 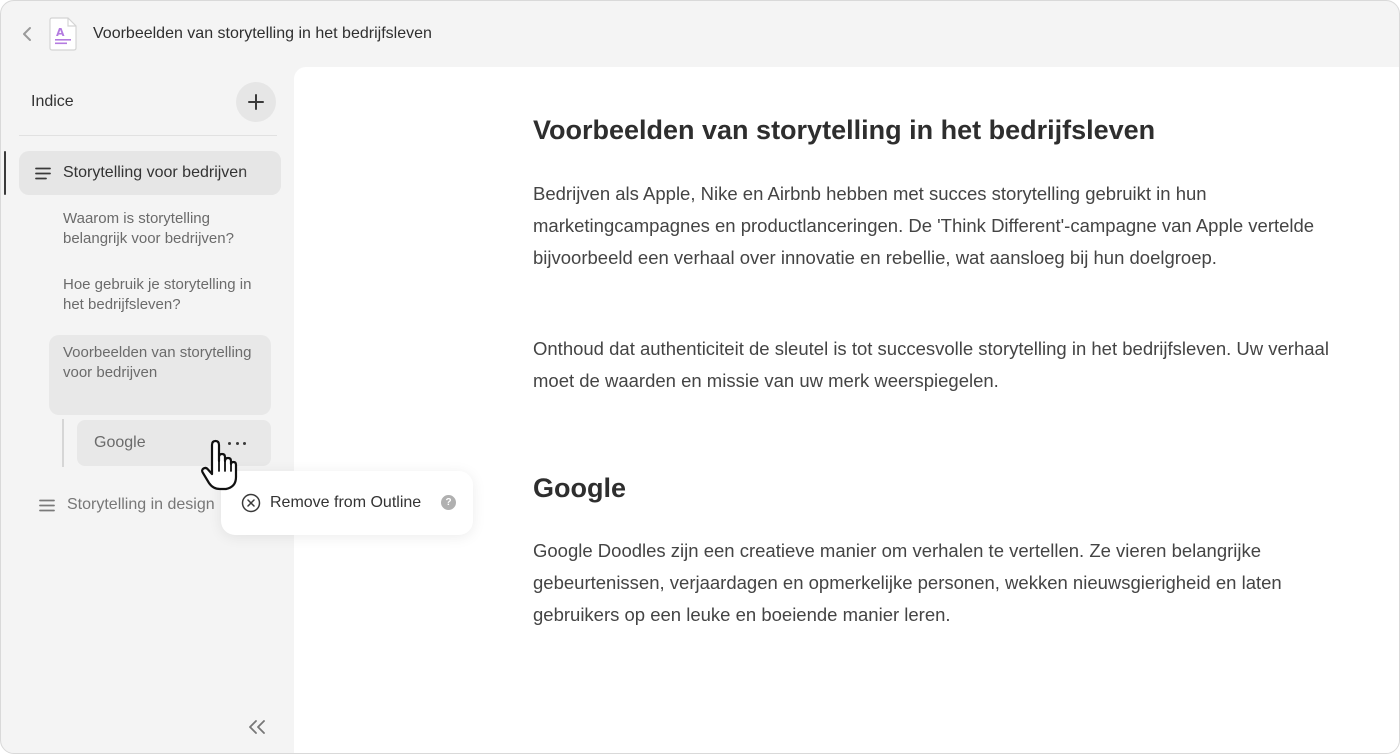 What do you see at coordinates (5, 173) in the screenshot?
I see `active-item-marker` at bounding box center [5, 173].